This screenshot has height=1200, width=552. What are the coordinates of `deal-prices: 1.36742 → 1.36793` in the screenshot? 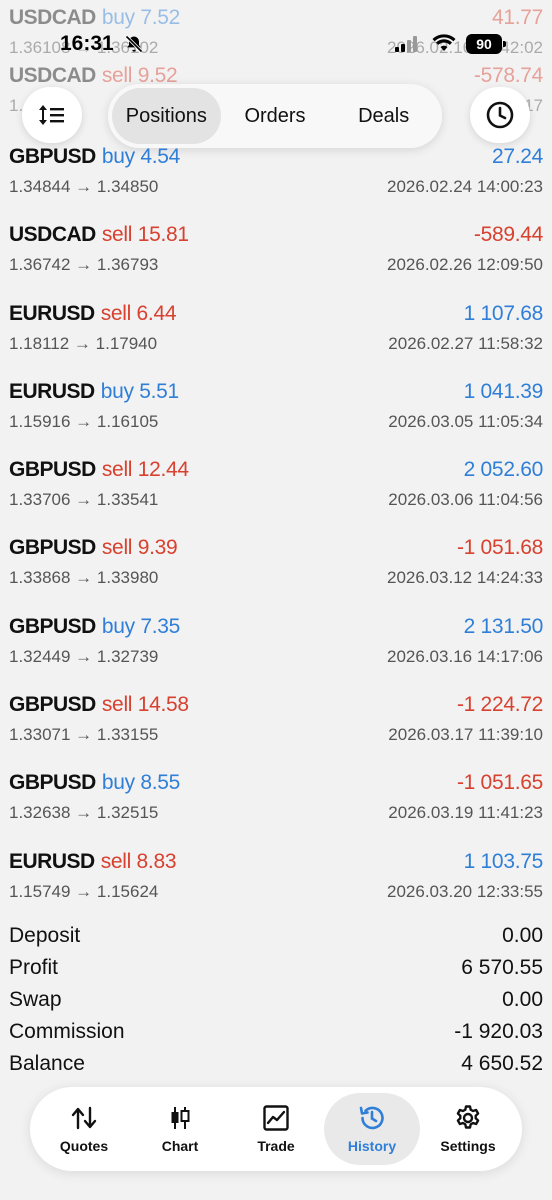 It's located at (84, 265).